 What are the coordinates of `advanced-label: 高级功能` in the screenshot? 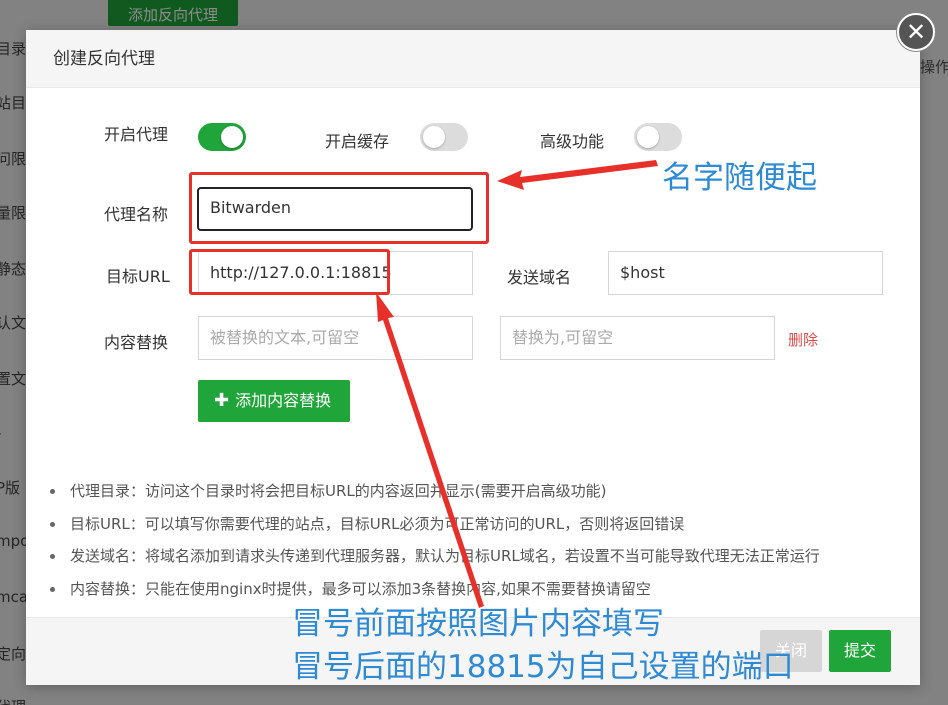 It's located at (572, 141).